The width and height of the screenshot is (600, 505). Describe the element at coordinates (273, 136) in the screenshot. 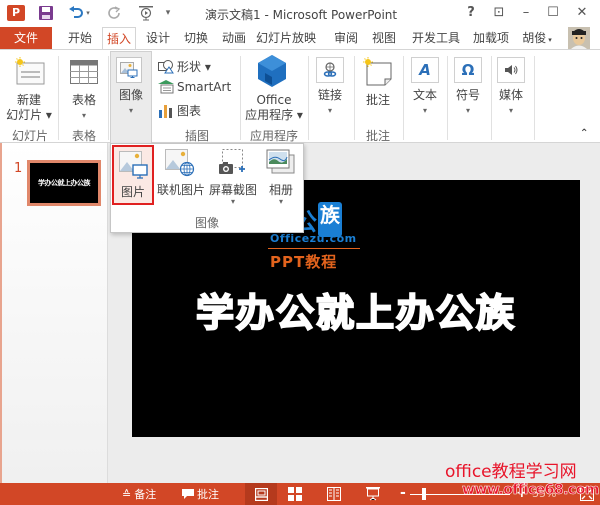

I see `group-label-apps: 应用程序` at that location.